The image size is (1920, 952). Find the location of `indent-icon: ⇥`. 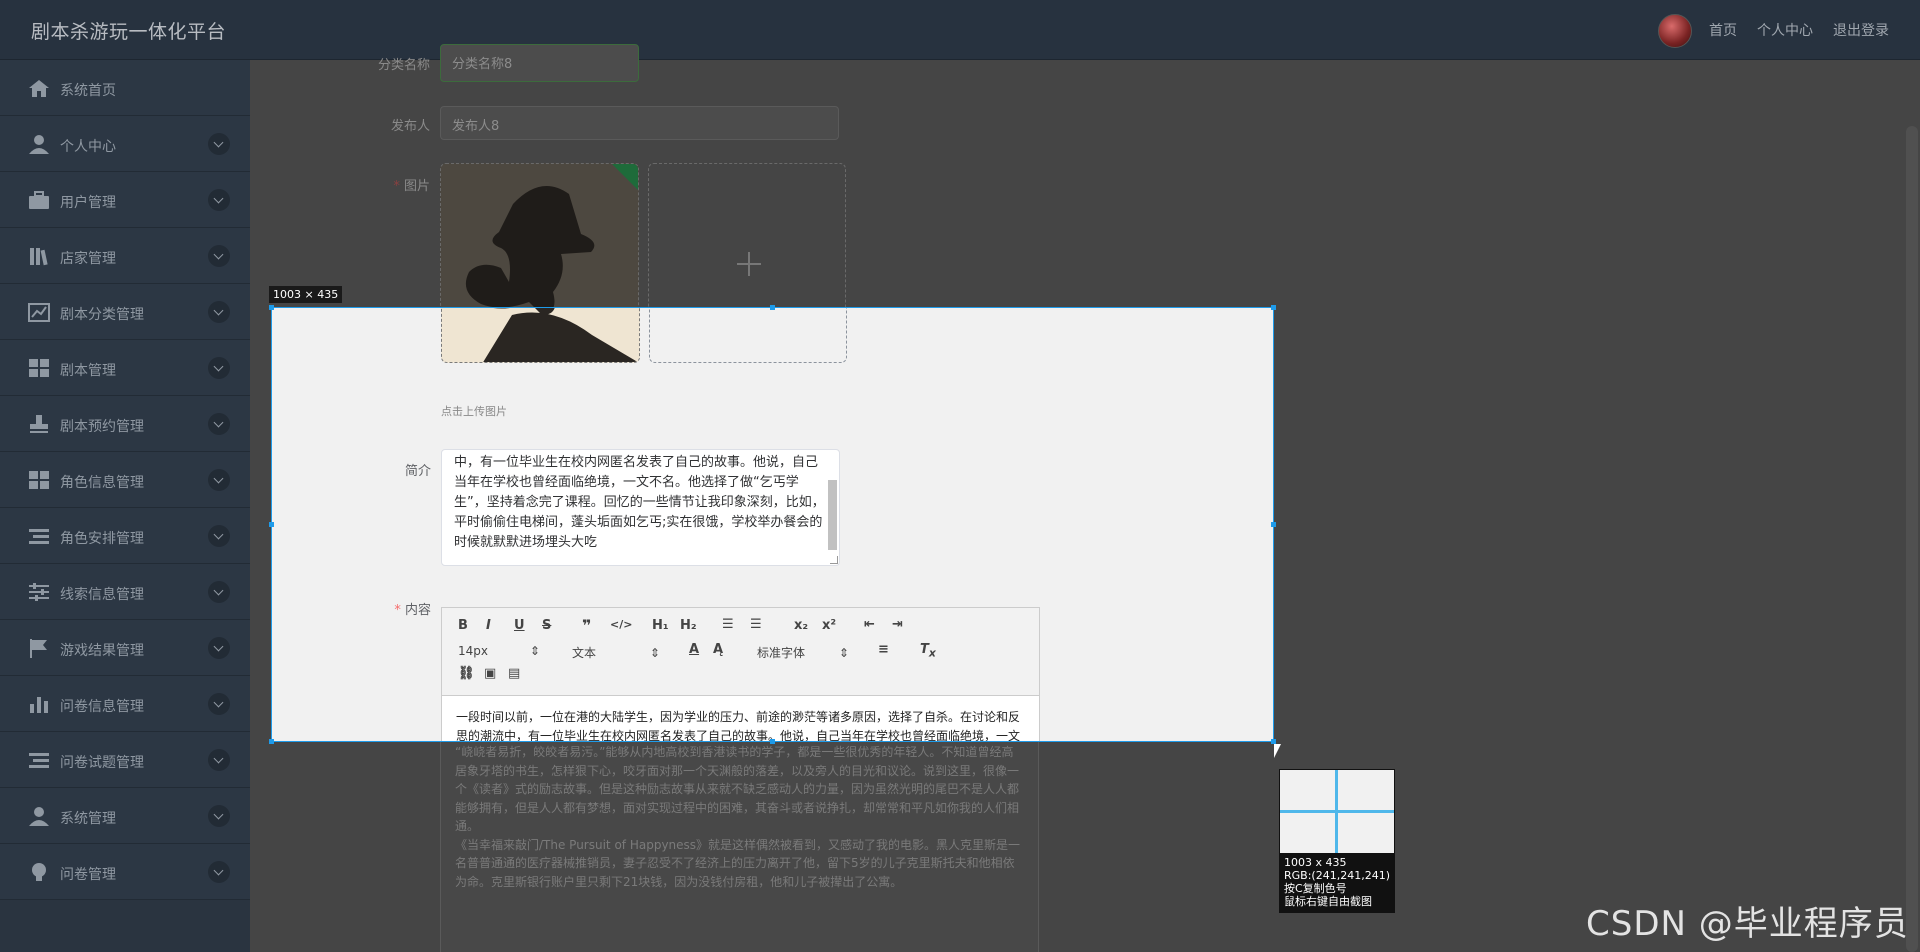

indent-icon: ⇥ is located at coordinates (897, 624).